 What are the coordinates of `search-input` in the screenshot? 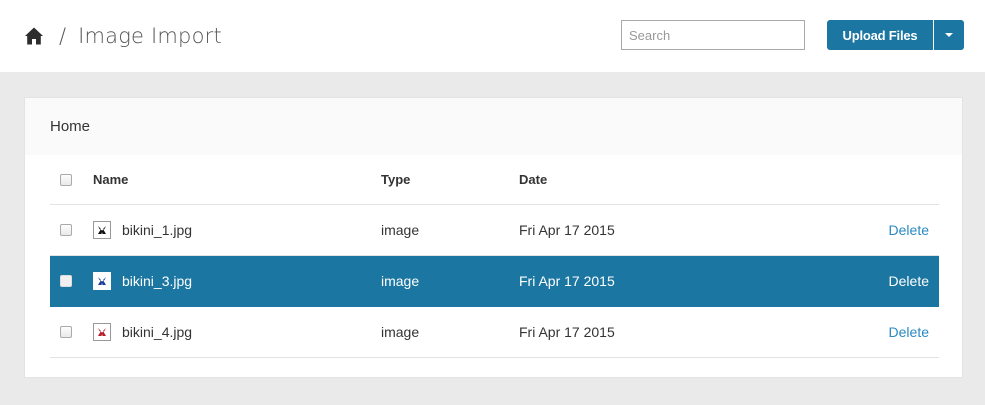 It's located at (713, 35).